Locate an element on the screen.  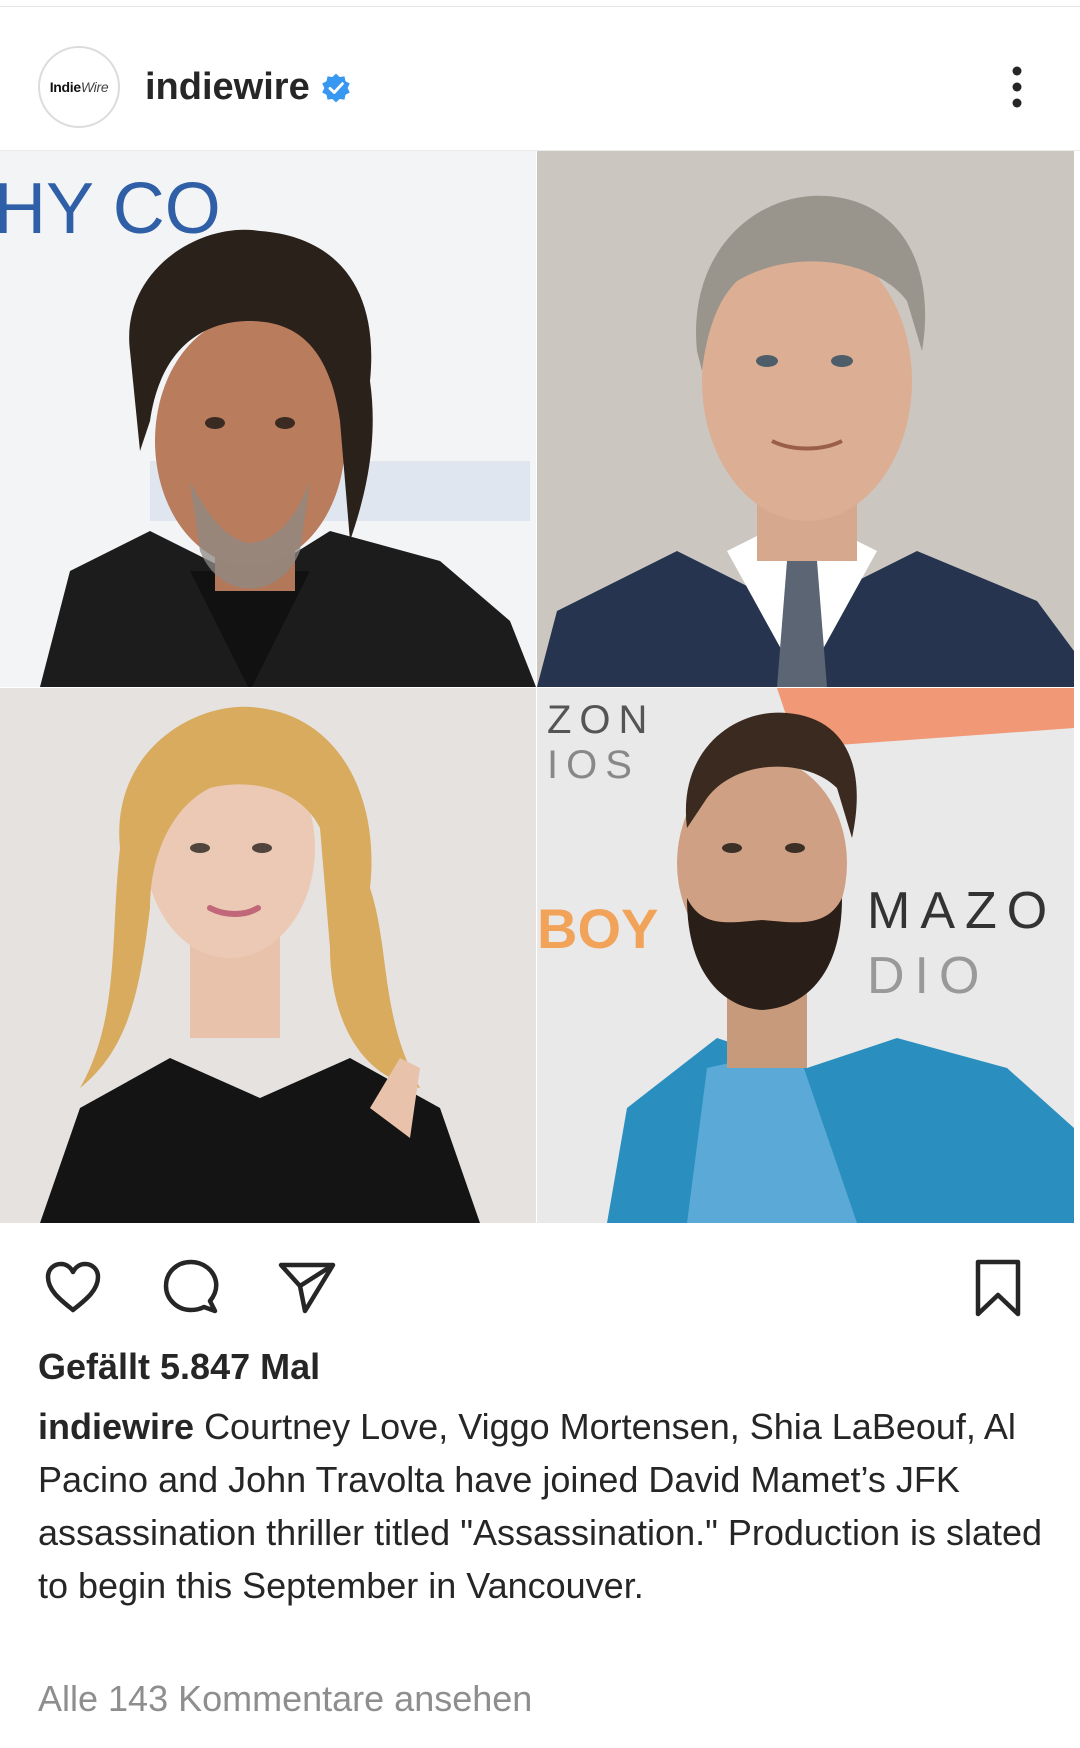
photo-backdrop-text: HY CO is located at coordinates (110, 209).